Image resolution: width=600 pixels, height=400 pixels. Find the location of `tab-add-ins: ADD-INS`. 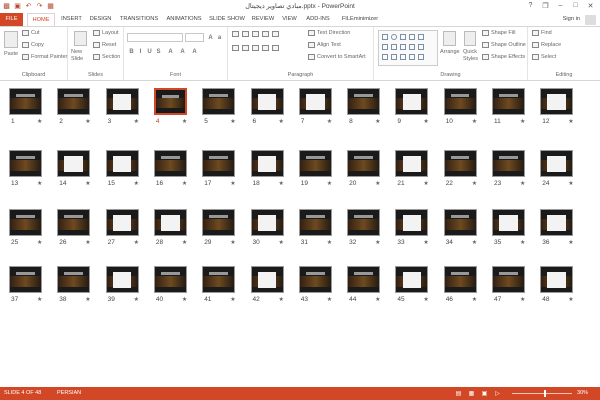

tab-add-ins: ADD-INS is located at coordinates (318, 19).